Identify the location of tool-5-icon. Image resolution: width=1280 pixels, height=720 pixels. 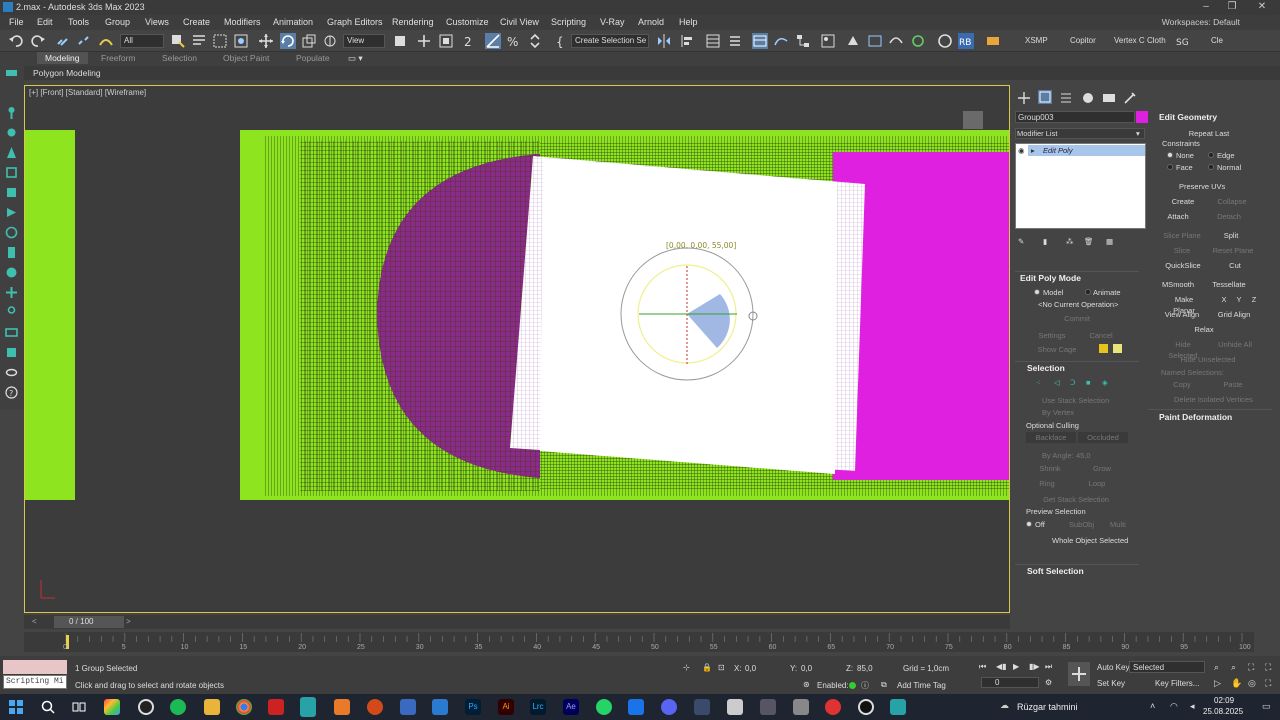
(11, 172).